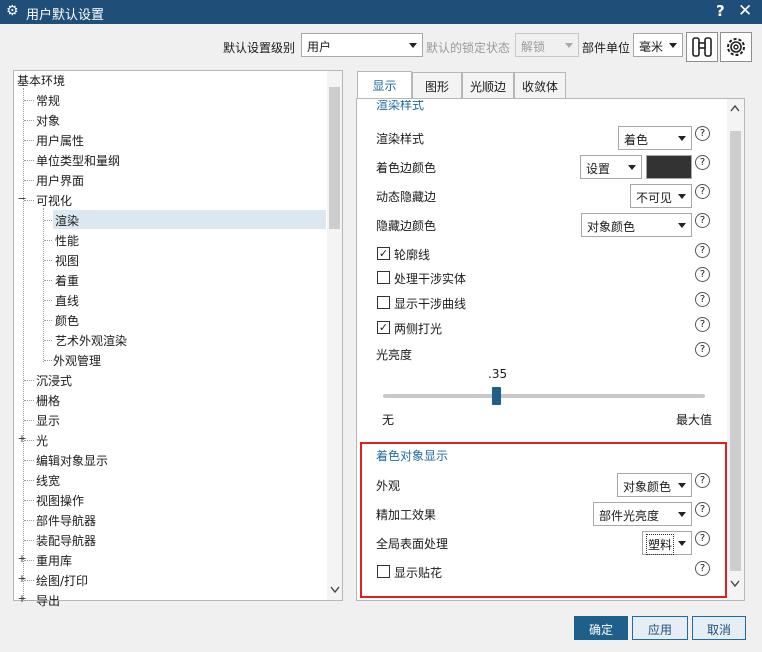 The width and height of the screenshot is (762, 652). Describe the element at coordinates (78, 160) in the screenshot. I see `tree-item: 单位类型和量纲` at that location.